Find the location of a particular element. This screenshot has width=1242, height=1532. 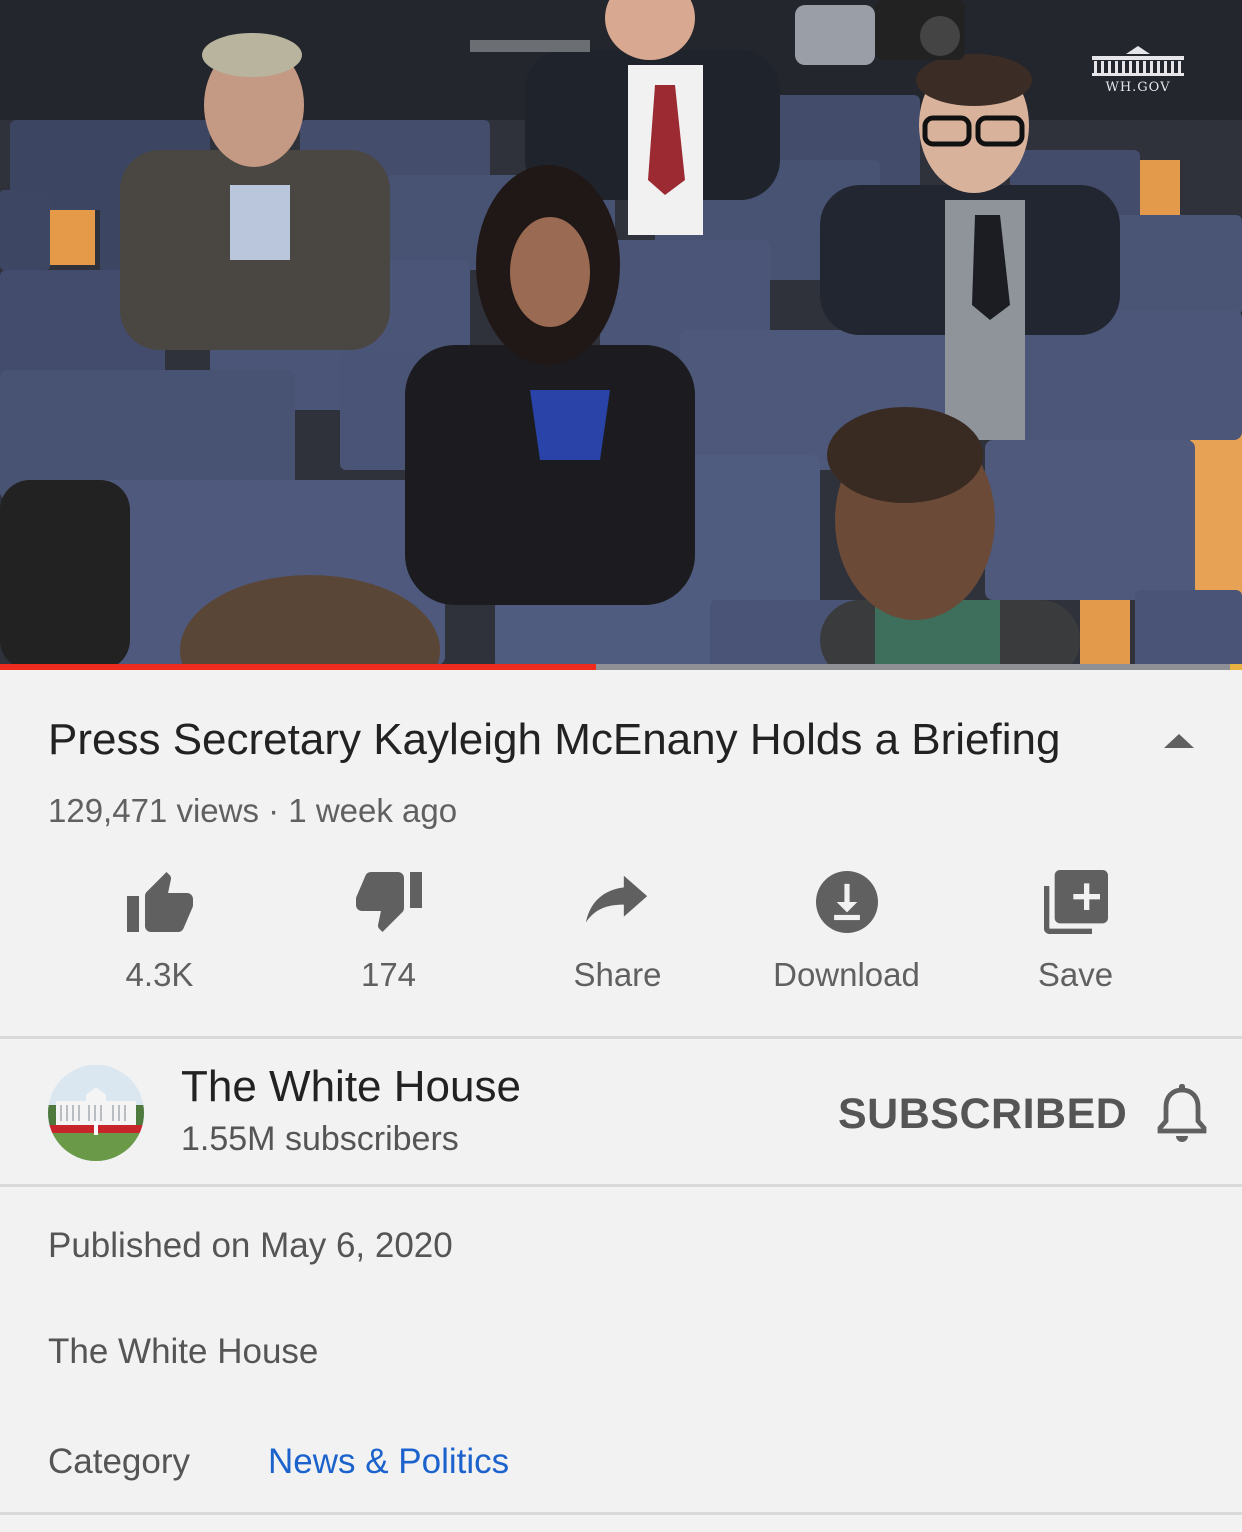

thumbs-down-icon is located at coordinates (388, 902).